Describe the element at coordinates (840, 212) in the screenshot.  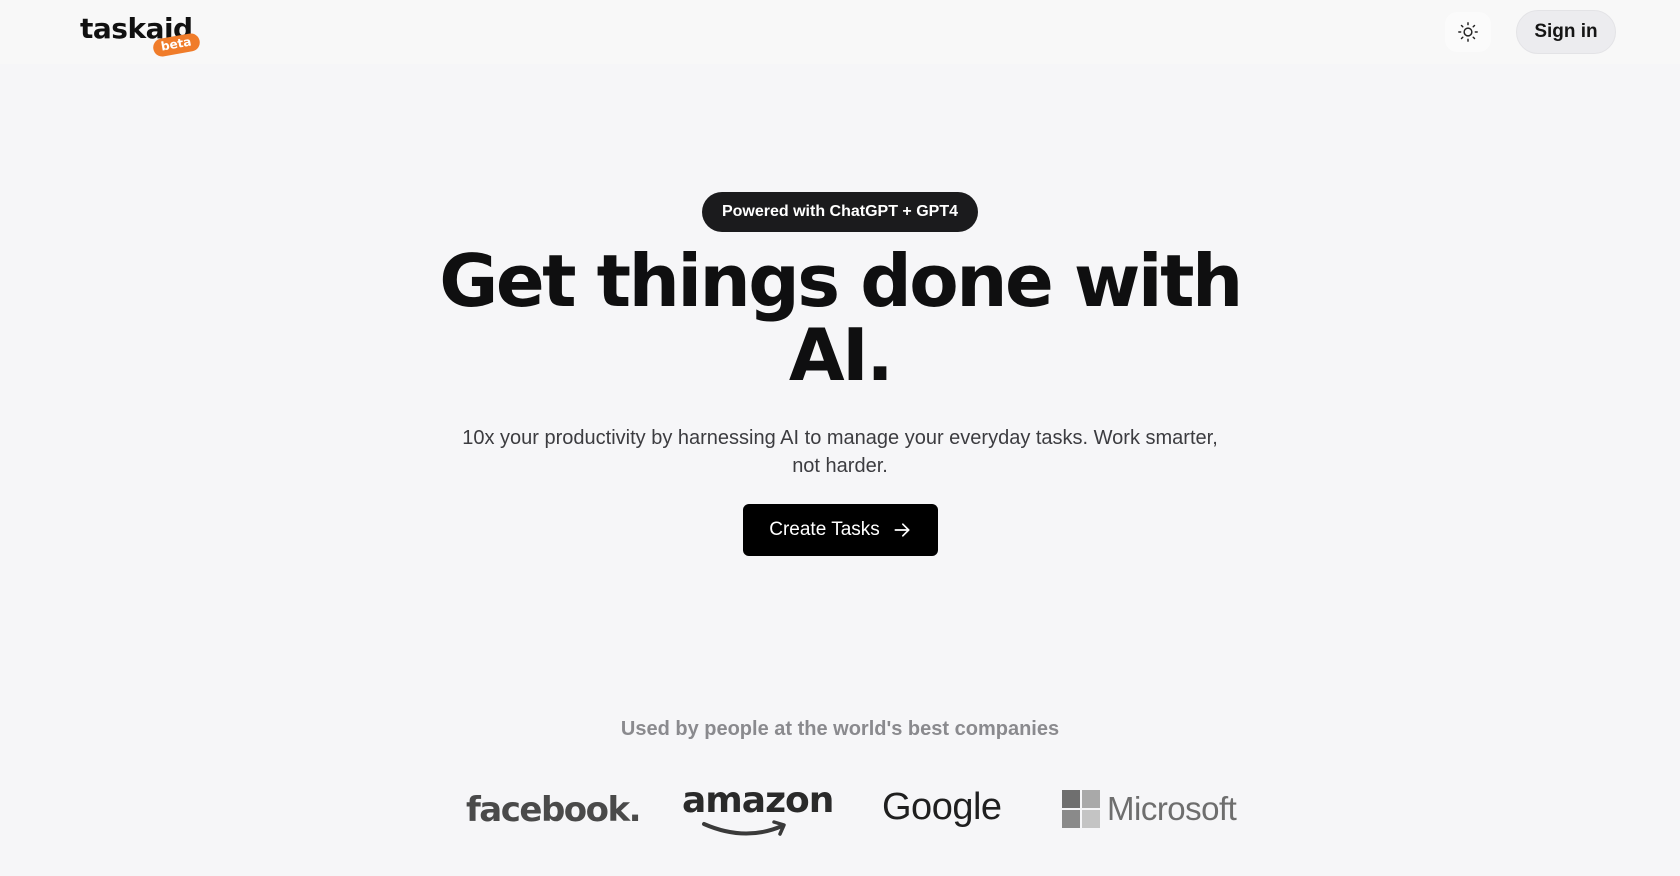
I see `powered-by-pill: Powered with ChatGPT + GPT4` at that location.